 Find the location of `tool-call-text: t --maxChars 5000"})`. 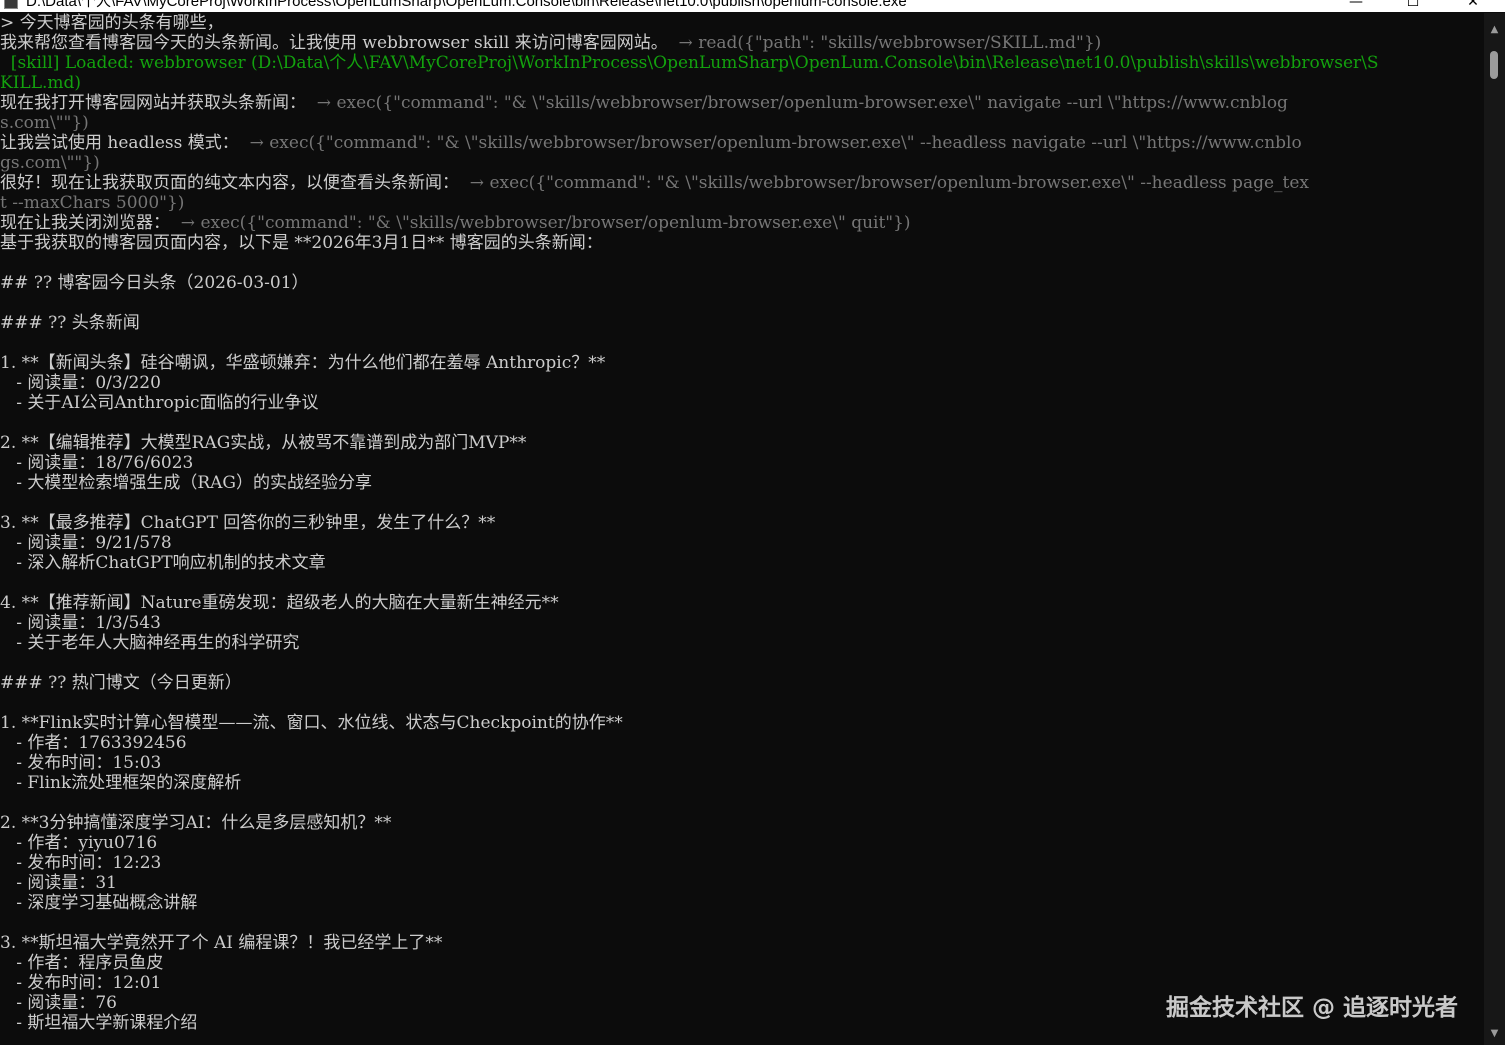

tool-call-text: t --maxChars 5000"}) is located at coordinates (92, 203).